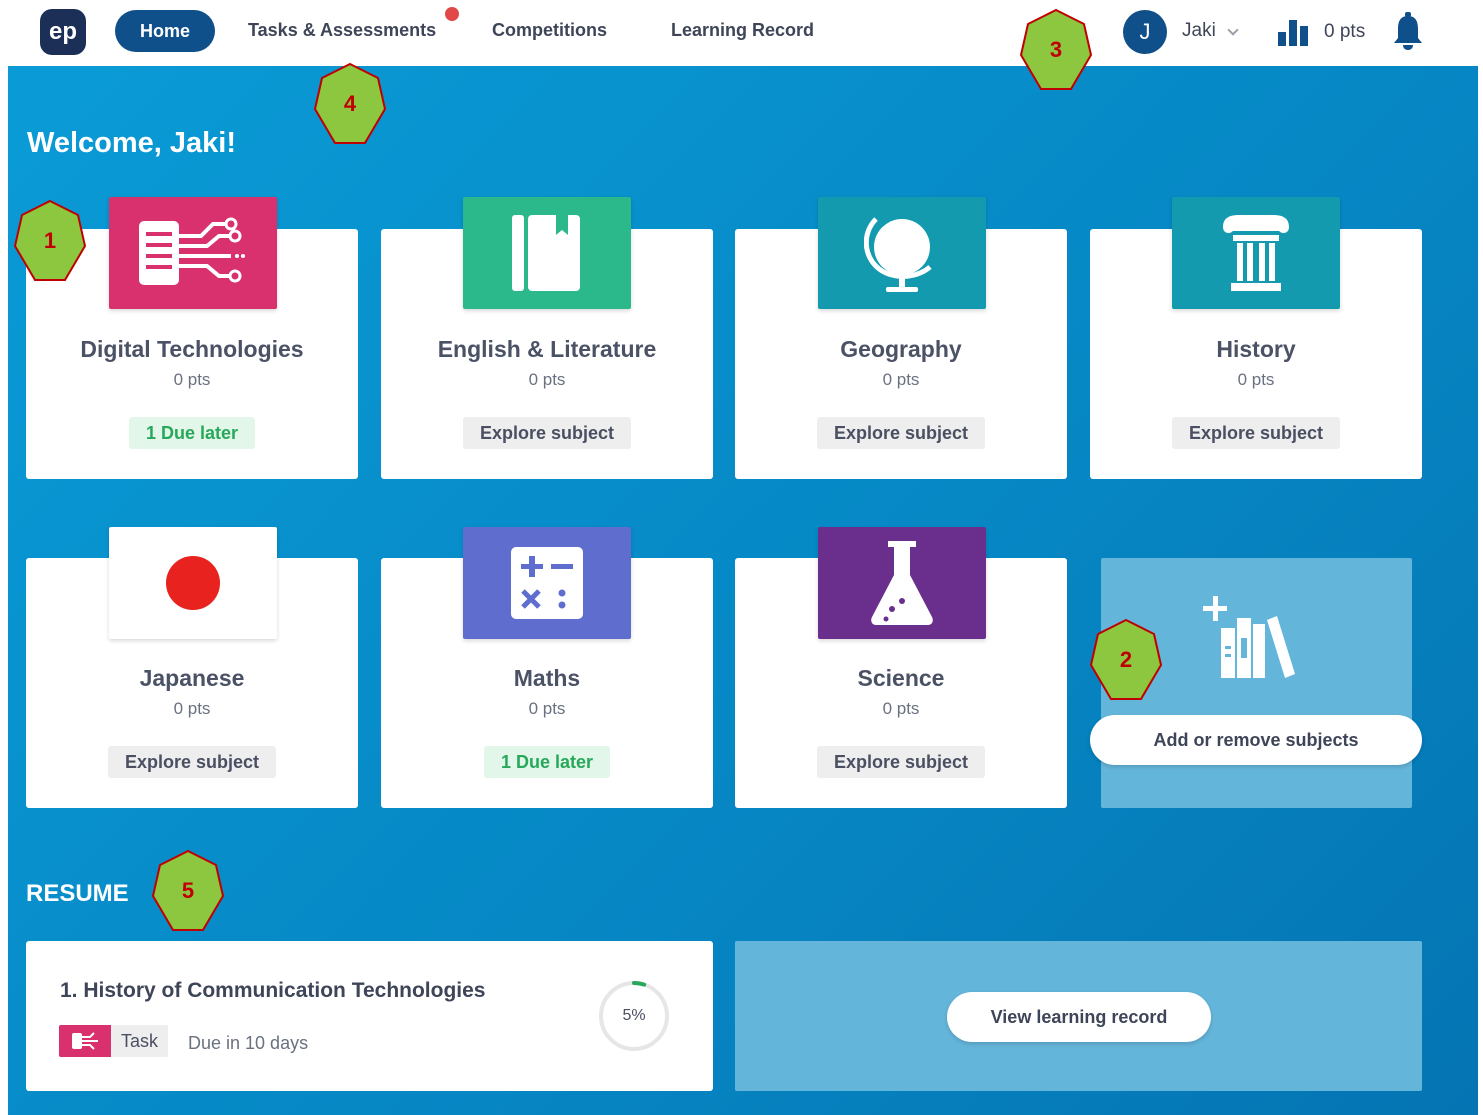 Image resolution: width=1483 pixels, height=1115 pixels. What do you see at coordinates (1256, 740) in the screenshot?
I see `add-remove-subjects-button: Add or remove subjects` at bounding box center [1256, 740].